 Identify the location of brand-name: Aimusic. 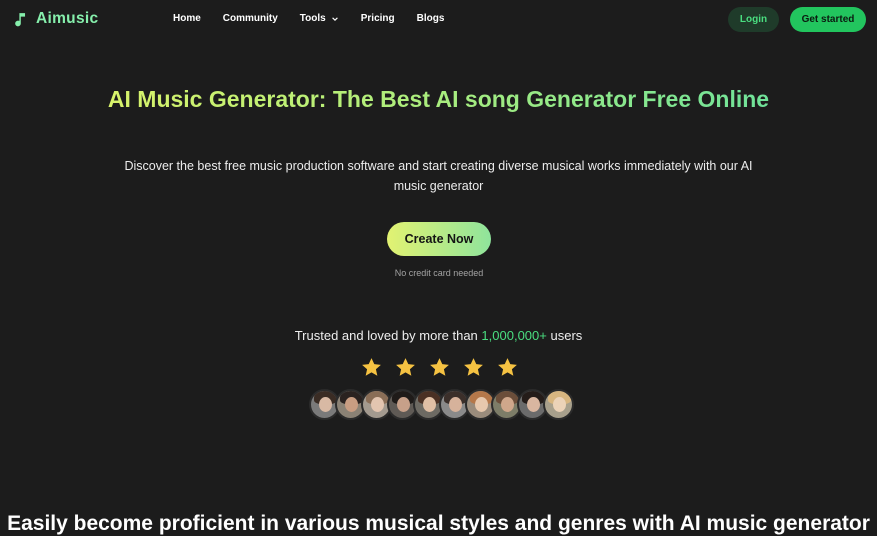
(67, 18).